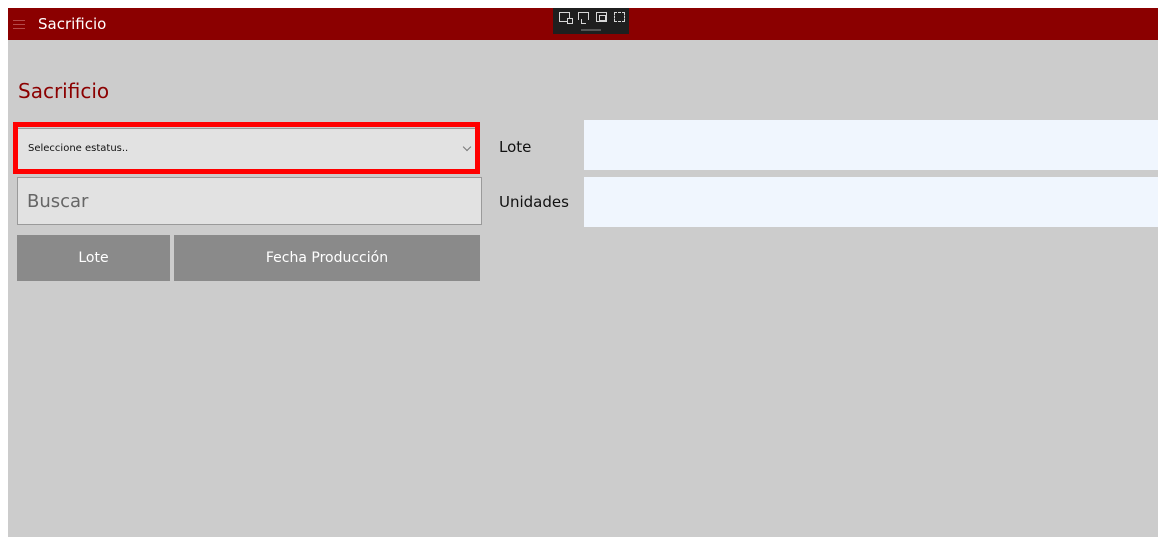 This screenshot has height=537, width=1158. Describe the element at coordinates (619, 17) in the screenshot. I see `toggle-preview-icon` at that location.